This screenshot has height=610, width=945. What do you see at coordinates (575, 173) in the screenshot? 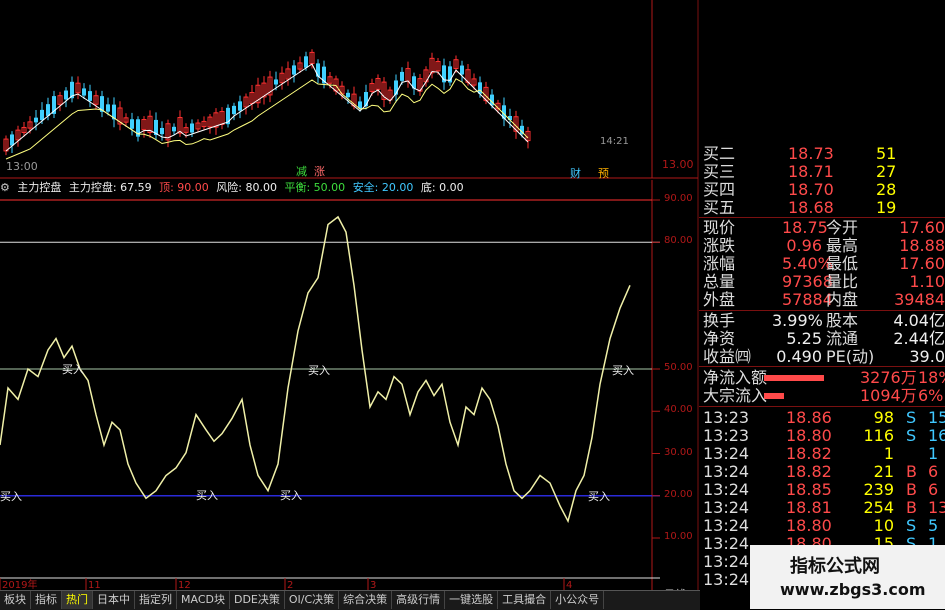
I see `finance-icon: 财` at bounding box center [575, 173].